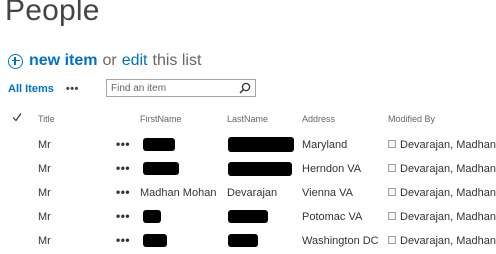 This screenshot has width=496, height=254. Describe the element at coordinates (63, 61) in the screenshot. I see `new-item-link: new item` at that location.